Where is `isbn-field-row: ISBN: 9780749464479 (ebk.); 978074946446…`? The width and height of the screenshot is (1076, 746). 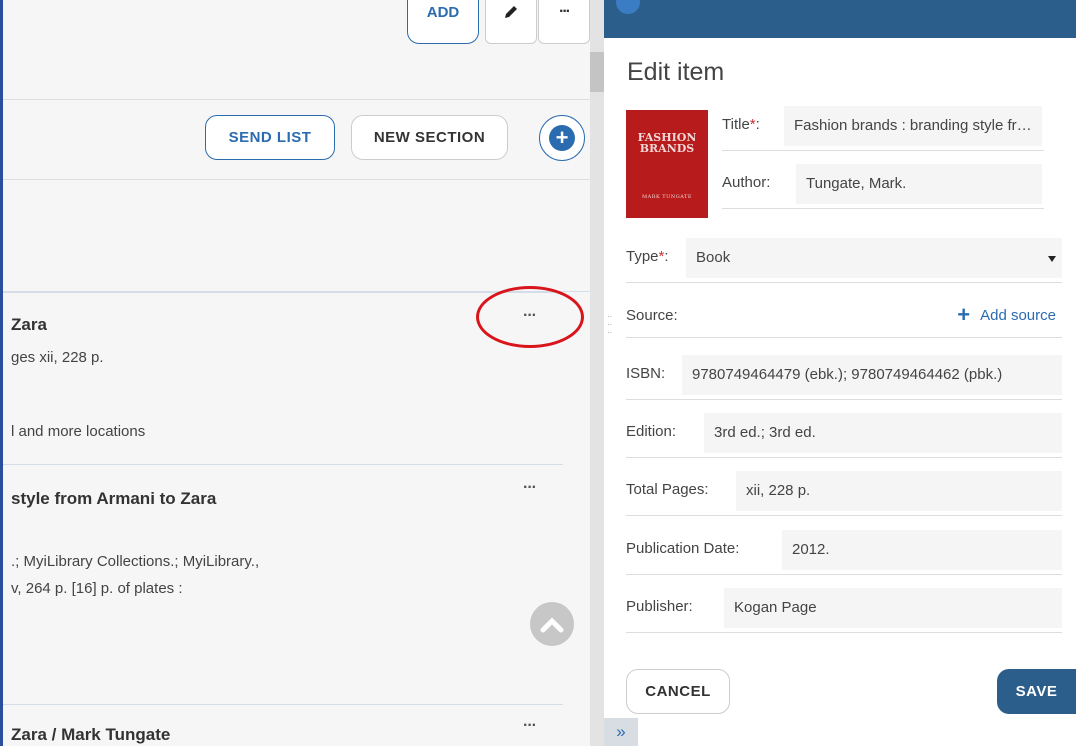
isbn-field-row: ISBN: 9780749464479 (ebk.); 978074946446… is located at coordinates (844, 376).